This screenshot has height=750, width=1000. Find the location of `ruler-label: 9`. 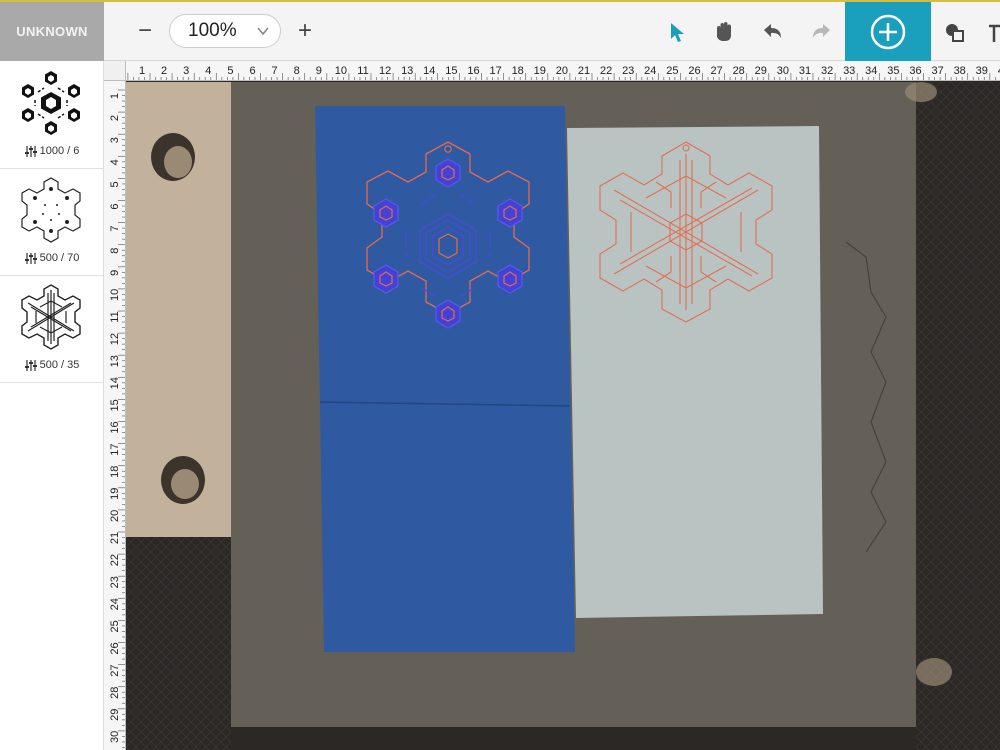

ruler-label: 9 is located at coordinates (319, 71).